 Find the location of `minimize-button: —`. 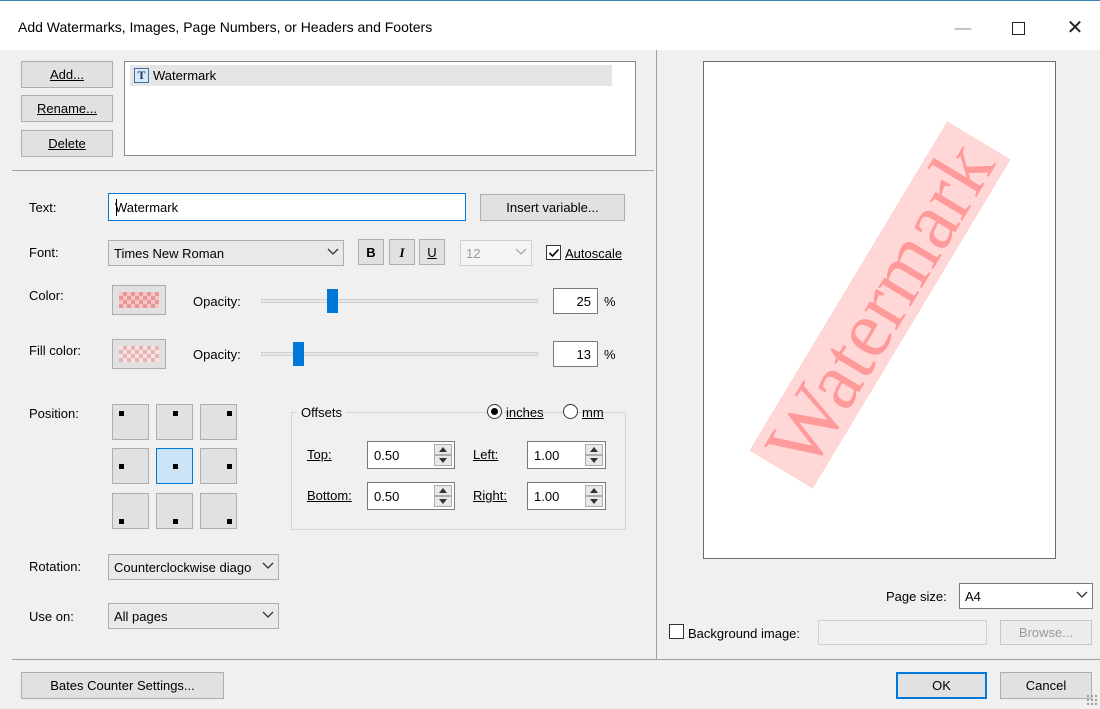

minimize-button: — is located at coordinates (963, 28).